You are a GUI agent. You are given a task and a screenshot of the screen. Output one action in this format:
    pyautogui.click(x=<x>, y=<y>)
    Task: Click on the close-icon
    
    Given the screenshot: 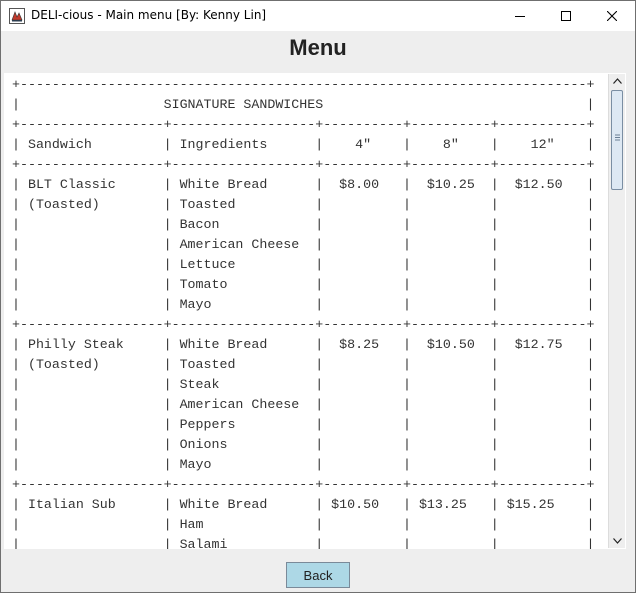 What is the action you would take?
    pyautogui.click(x=612, y=16)
    